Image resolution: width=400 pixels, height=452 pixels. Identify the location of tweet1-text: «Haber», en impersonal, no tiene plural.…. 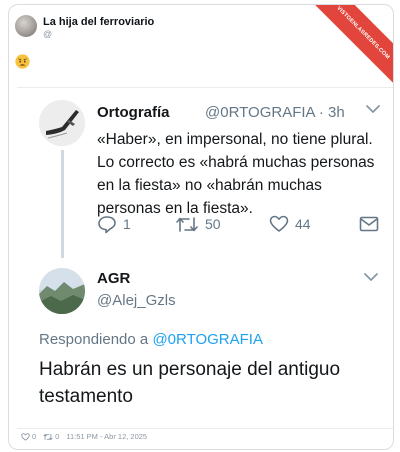
(236, 174).